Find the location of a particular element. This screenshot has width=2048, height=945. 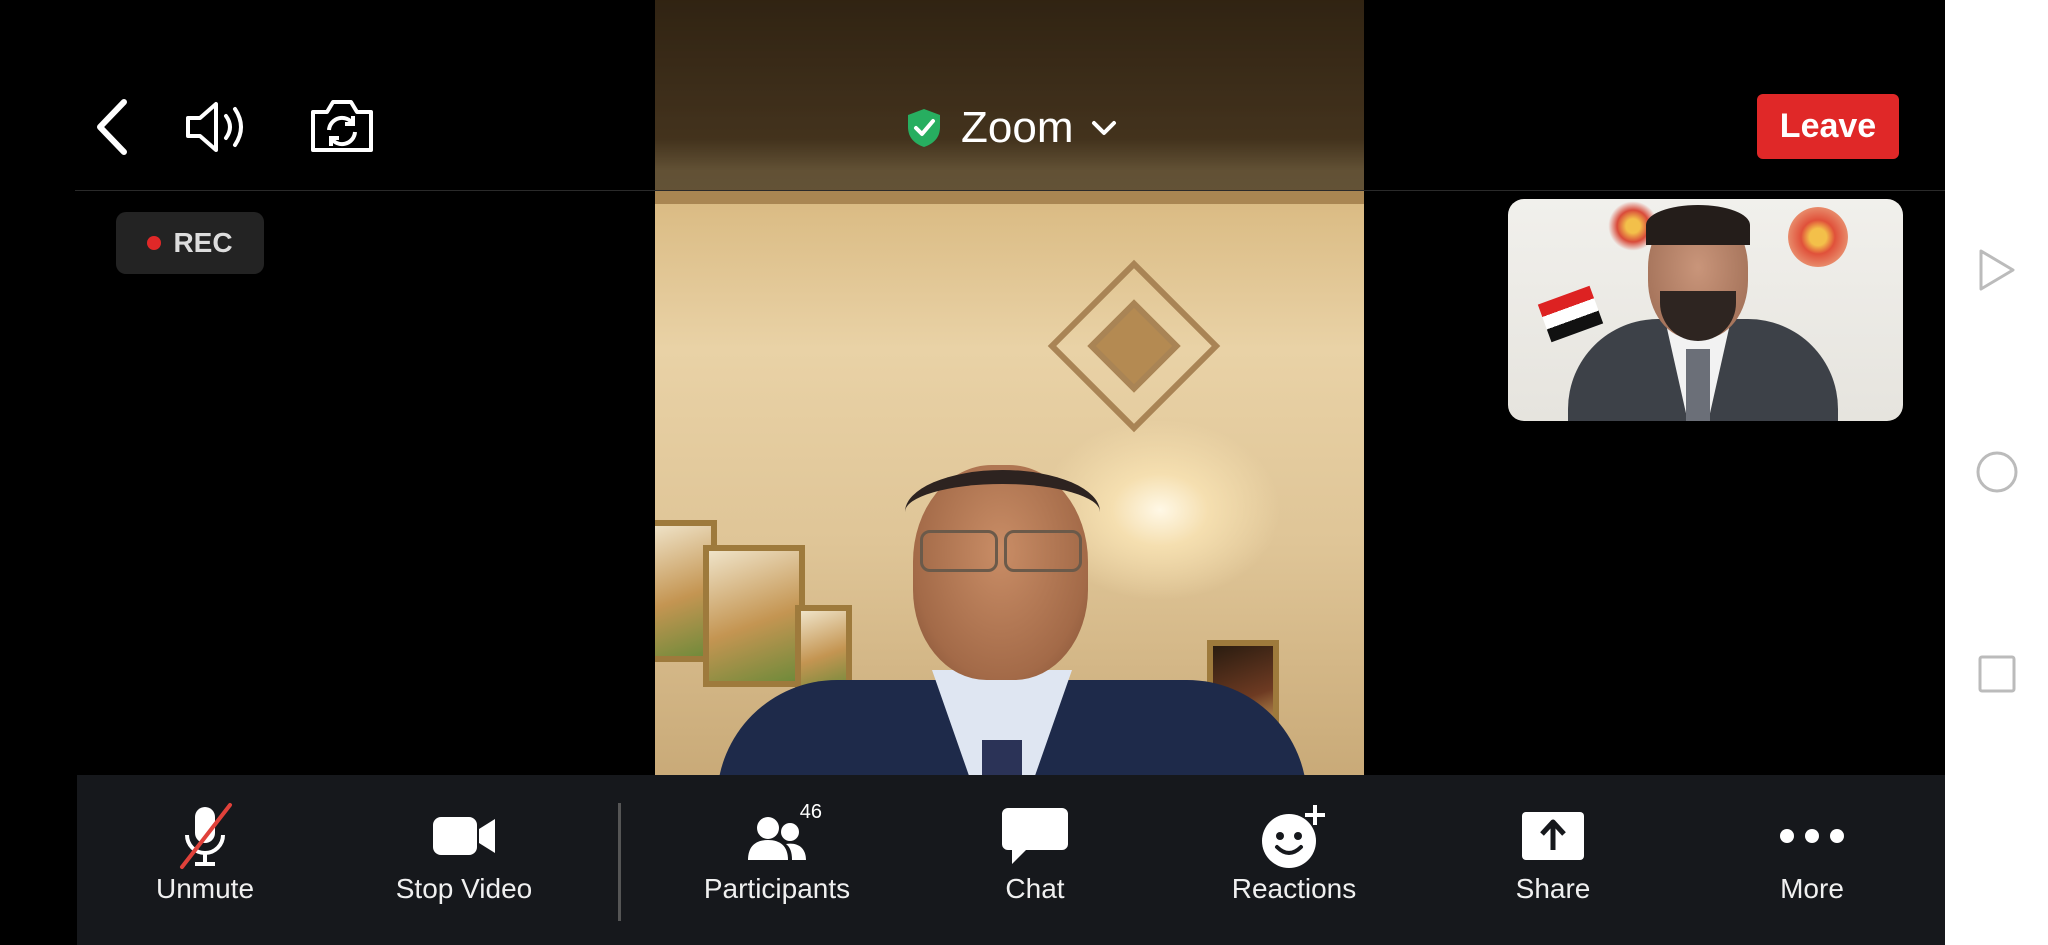

chat-label: Chat is located at coordinates (1035, 888).